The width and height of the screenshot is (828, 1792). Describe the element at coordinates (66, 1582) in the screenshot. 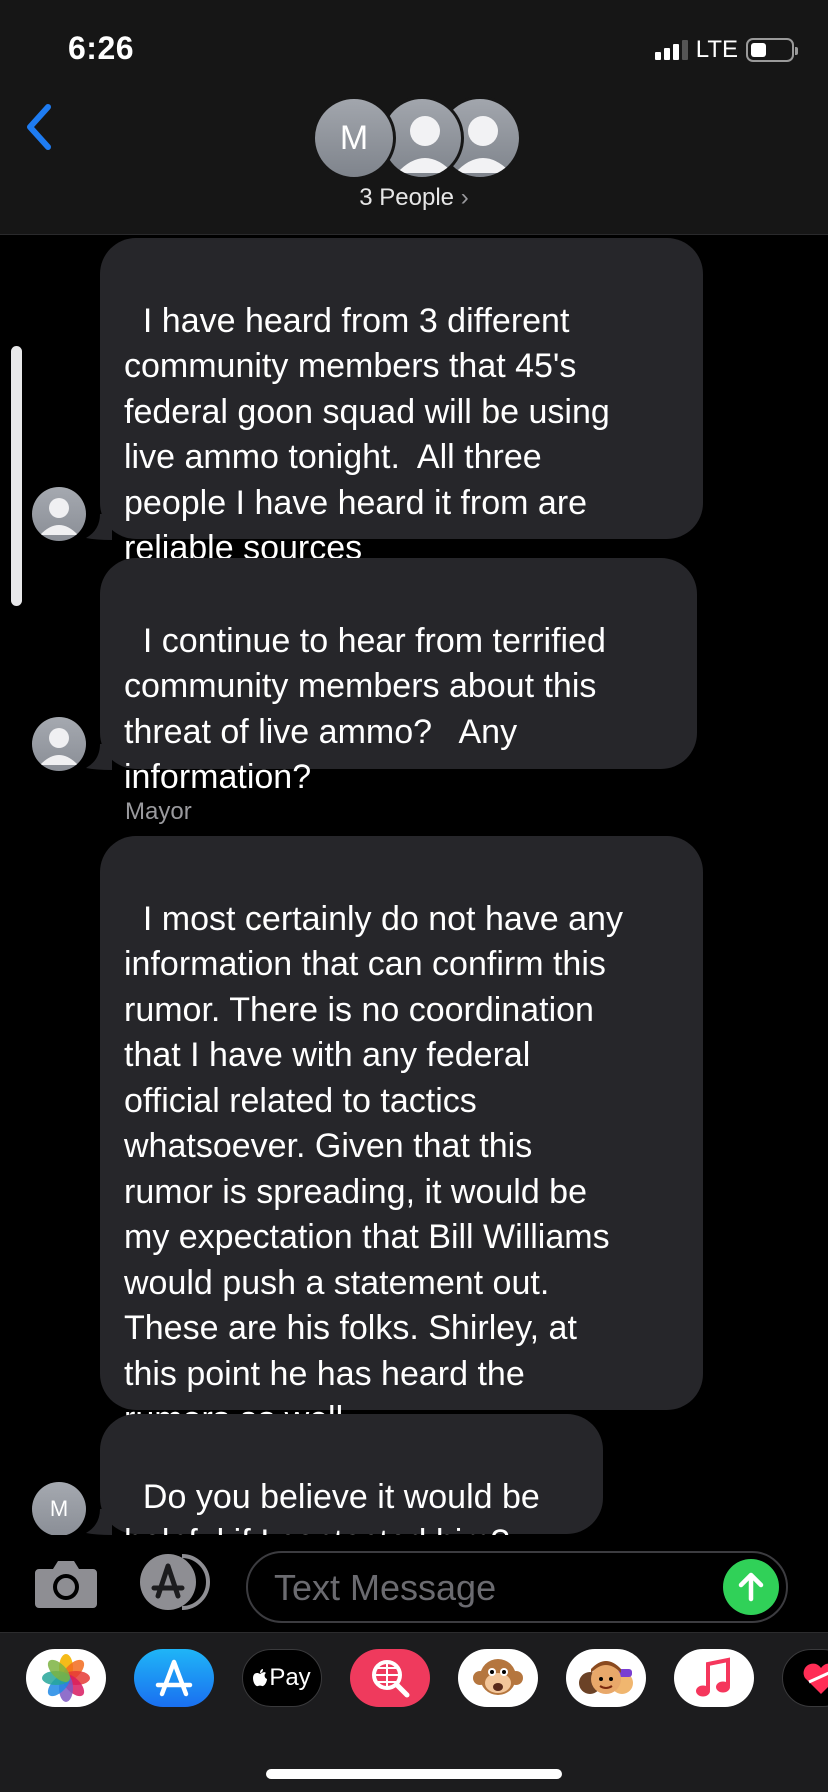

I see `camera-icon` at that location.